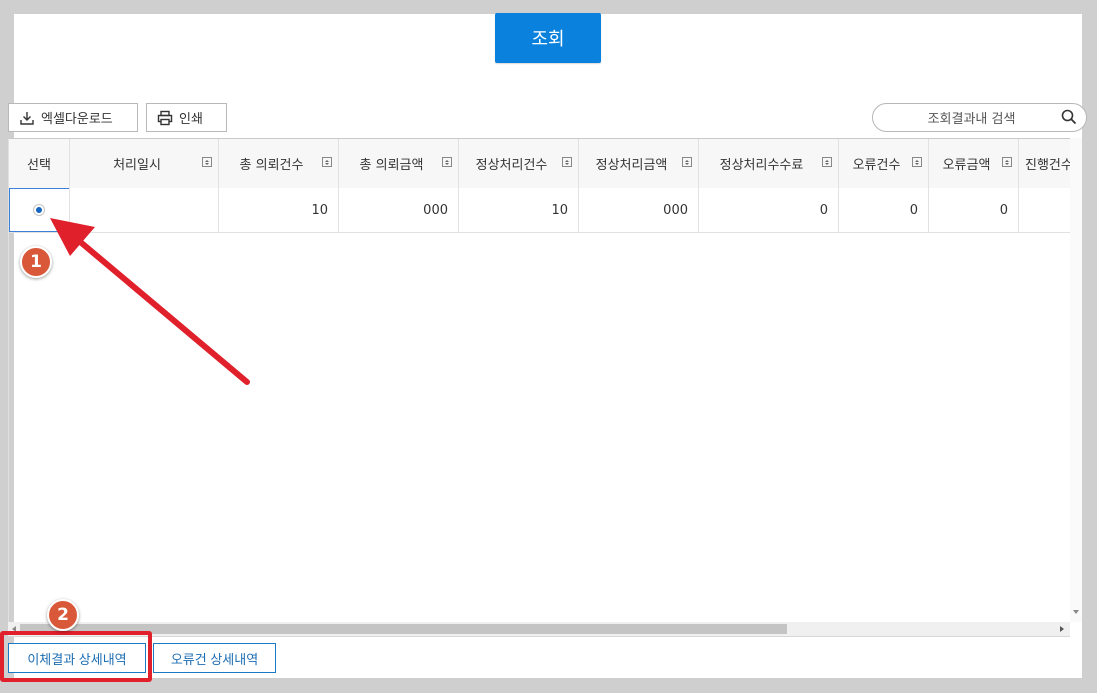 This screenshot has height=693, width=1097. Describe the element at coordinates (966, 165) in the screenshot. I see `header-label: 오류금액` at that location.